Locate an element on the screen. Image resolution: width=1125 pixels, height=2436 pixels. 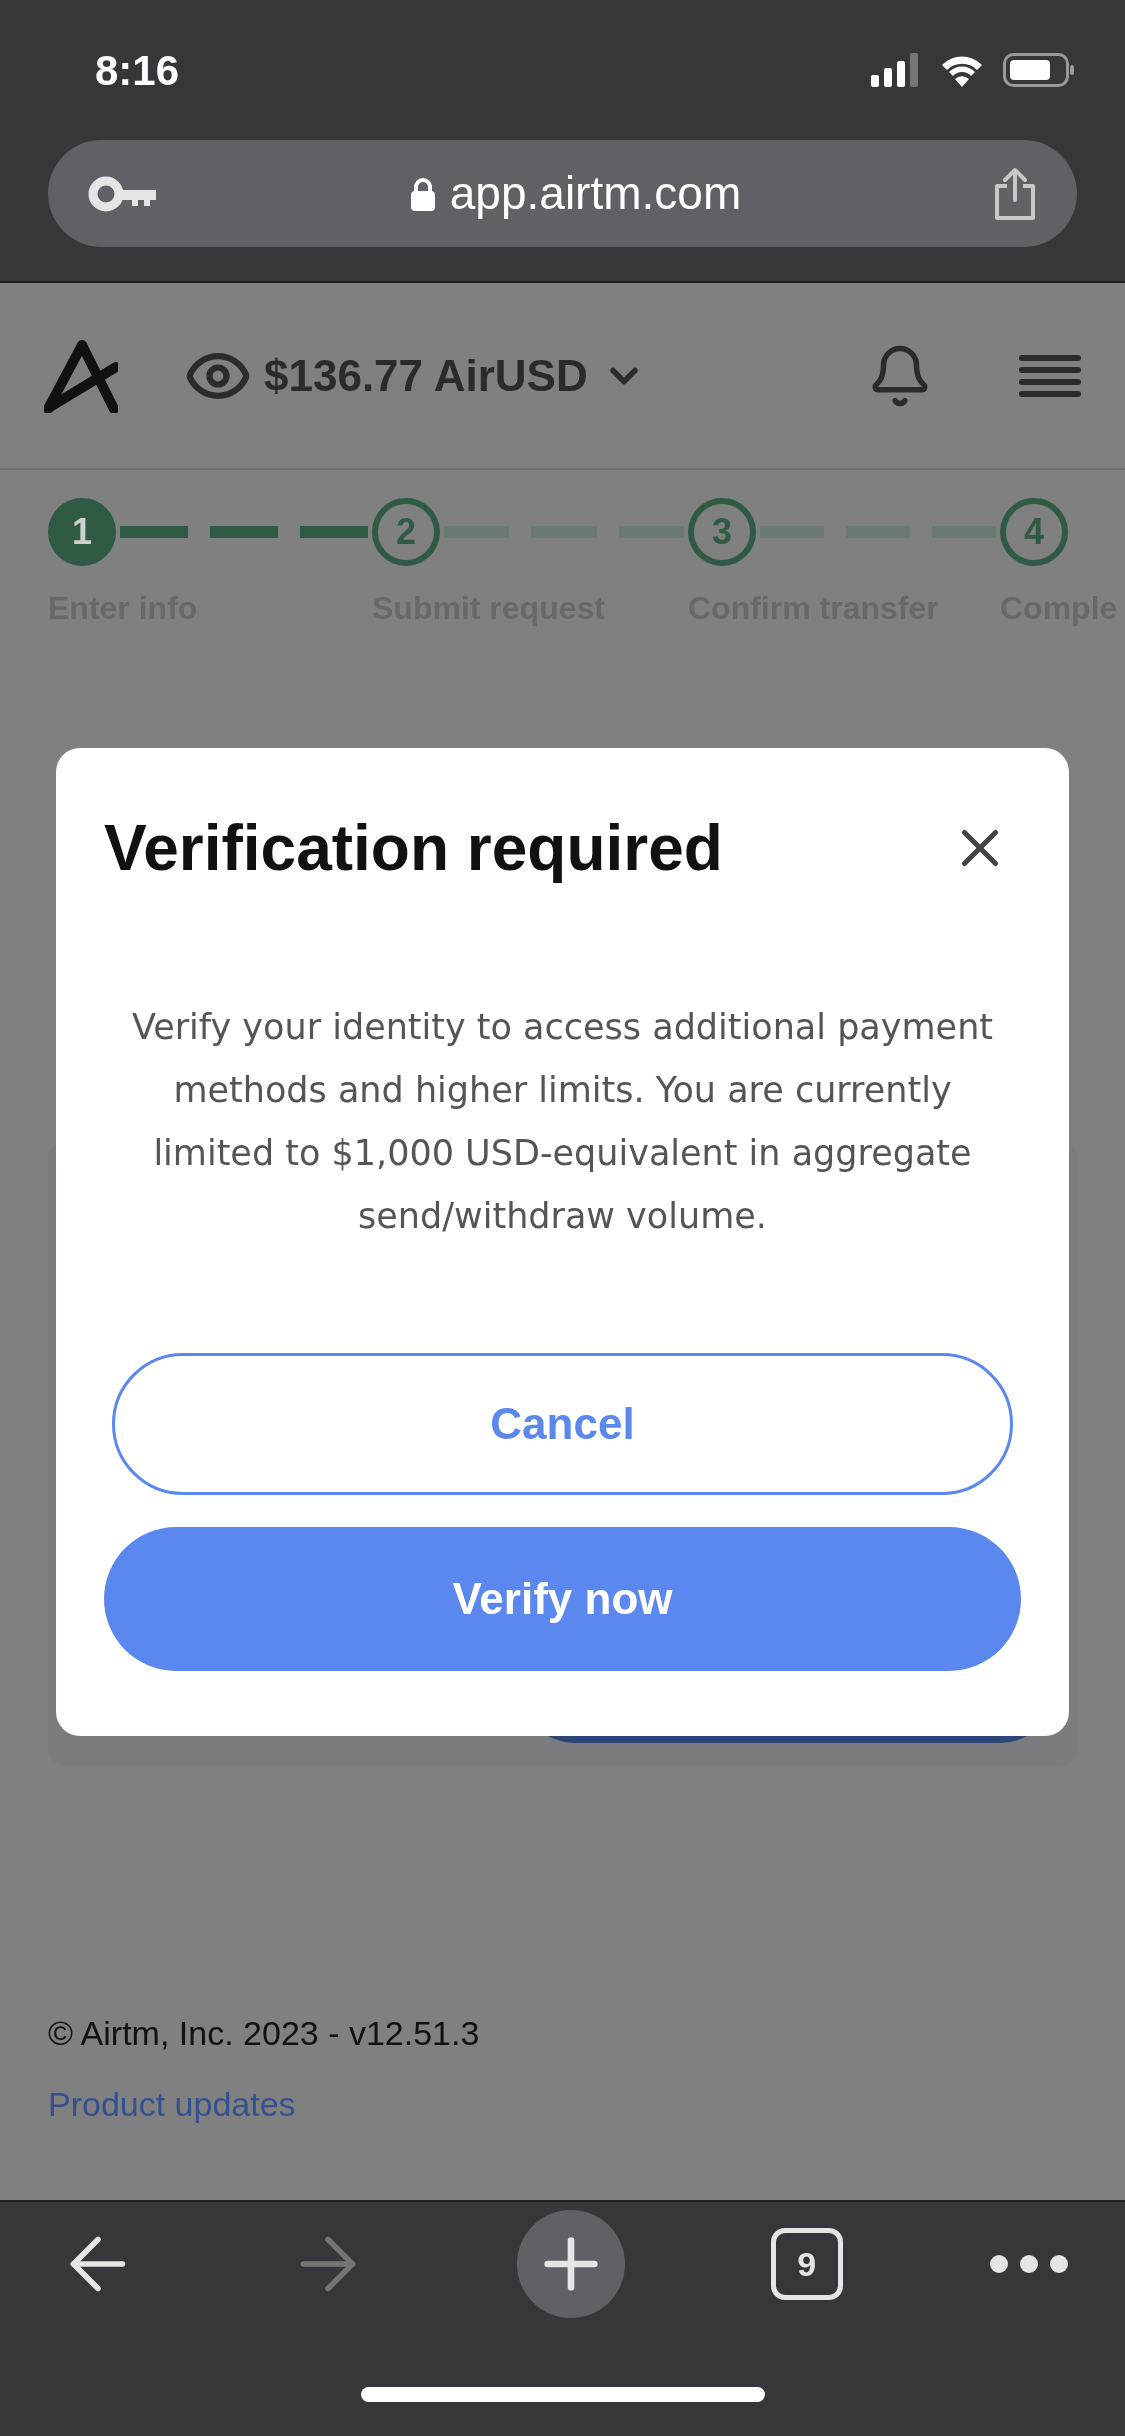
key-icon is located at coordinates (123, 193).